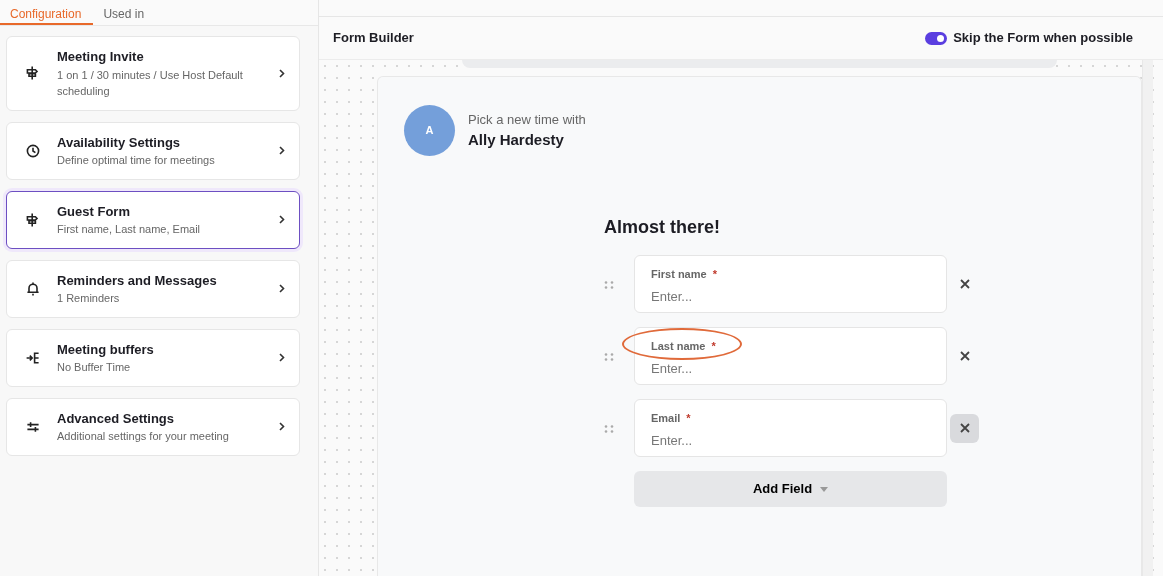 The image size is (1163, 576). Describe the element at coordinates (429, 130) in the screenshot. I see `avatar: A` at that location.